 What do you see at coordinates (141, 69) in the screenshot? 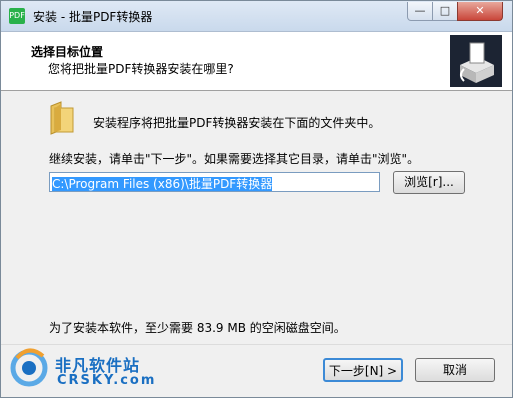
I see `page-subtitle: 您将把批量PDF转换器安装在哪里?` at bounding box center [141, 69].